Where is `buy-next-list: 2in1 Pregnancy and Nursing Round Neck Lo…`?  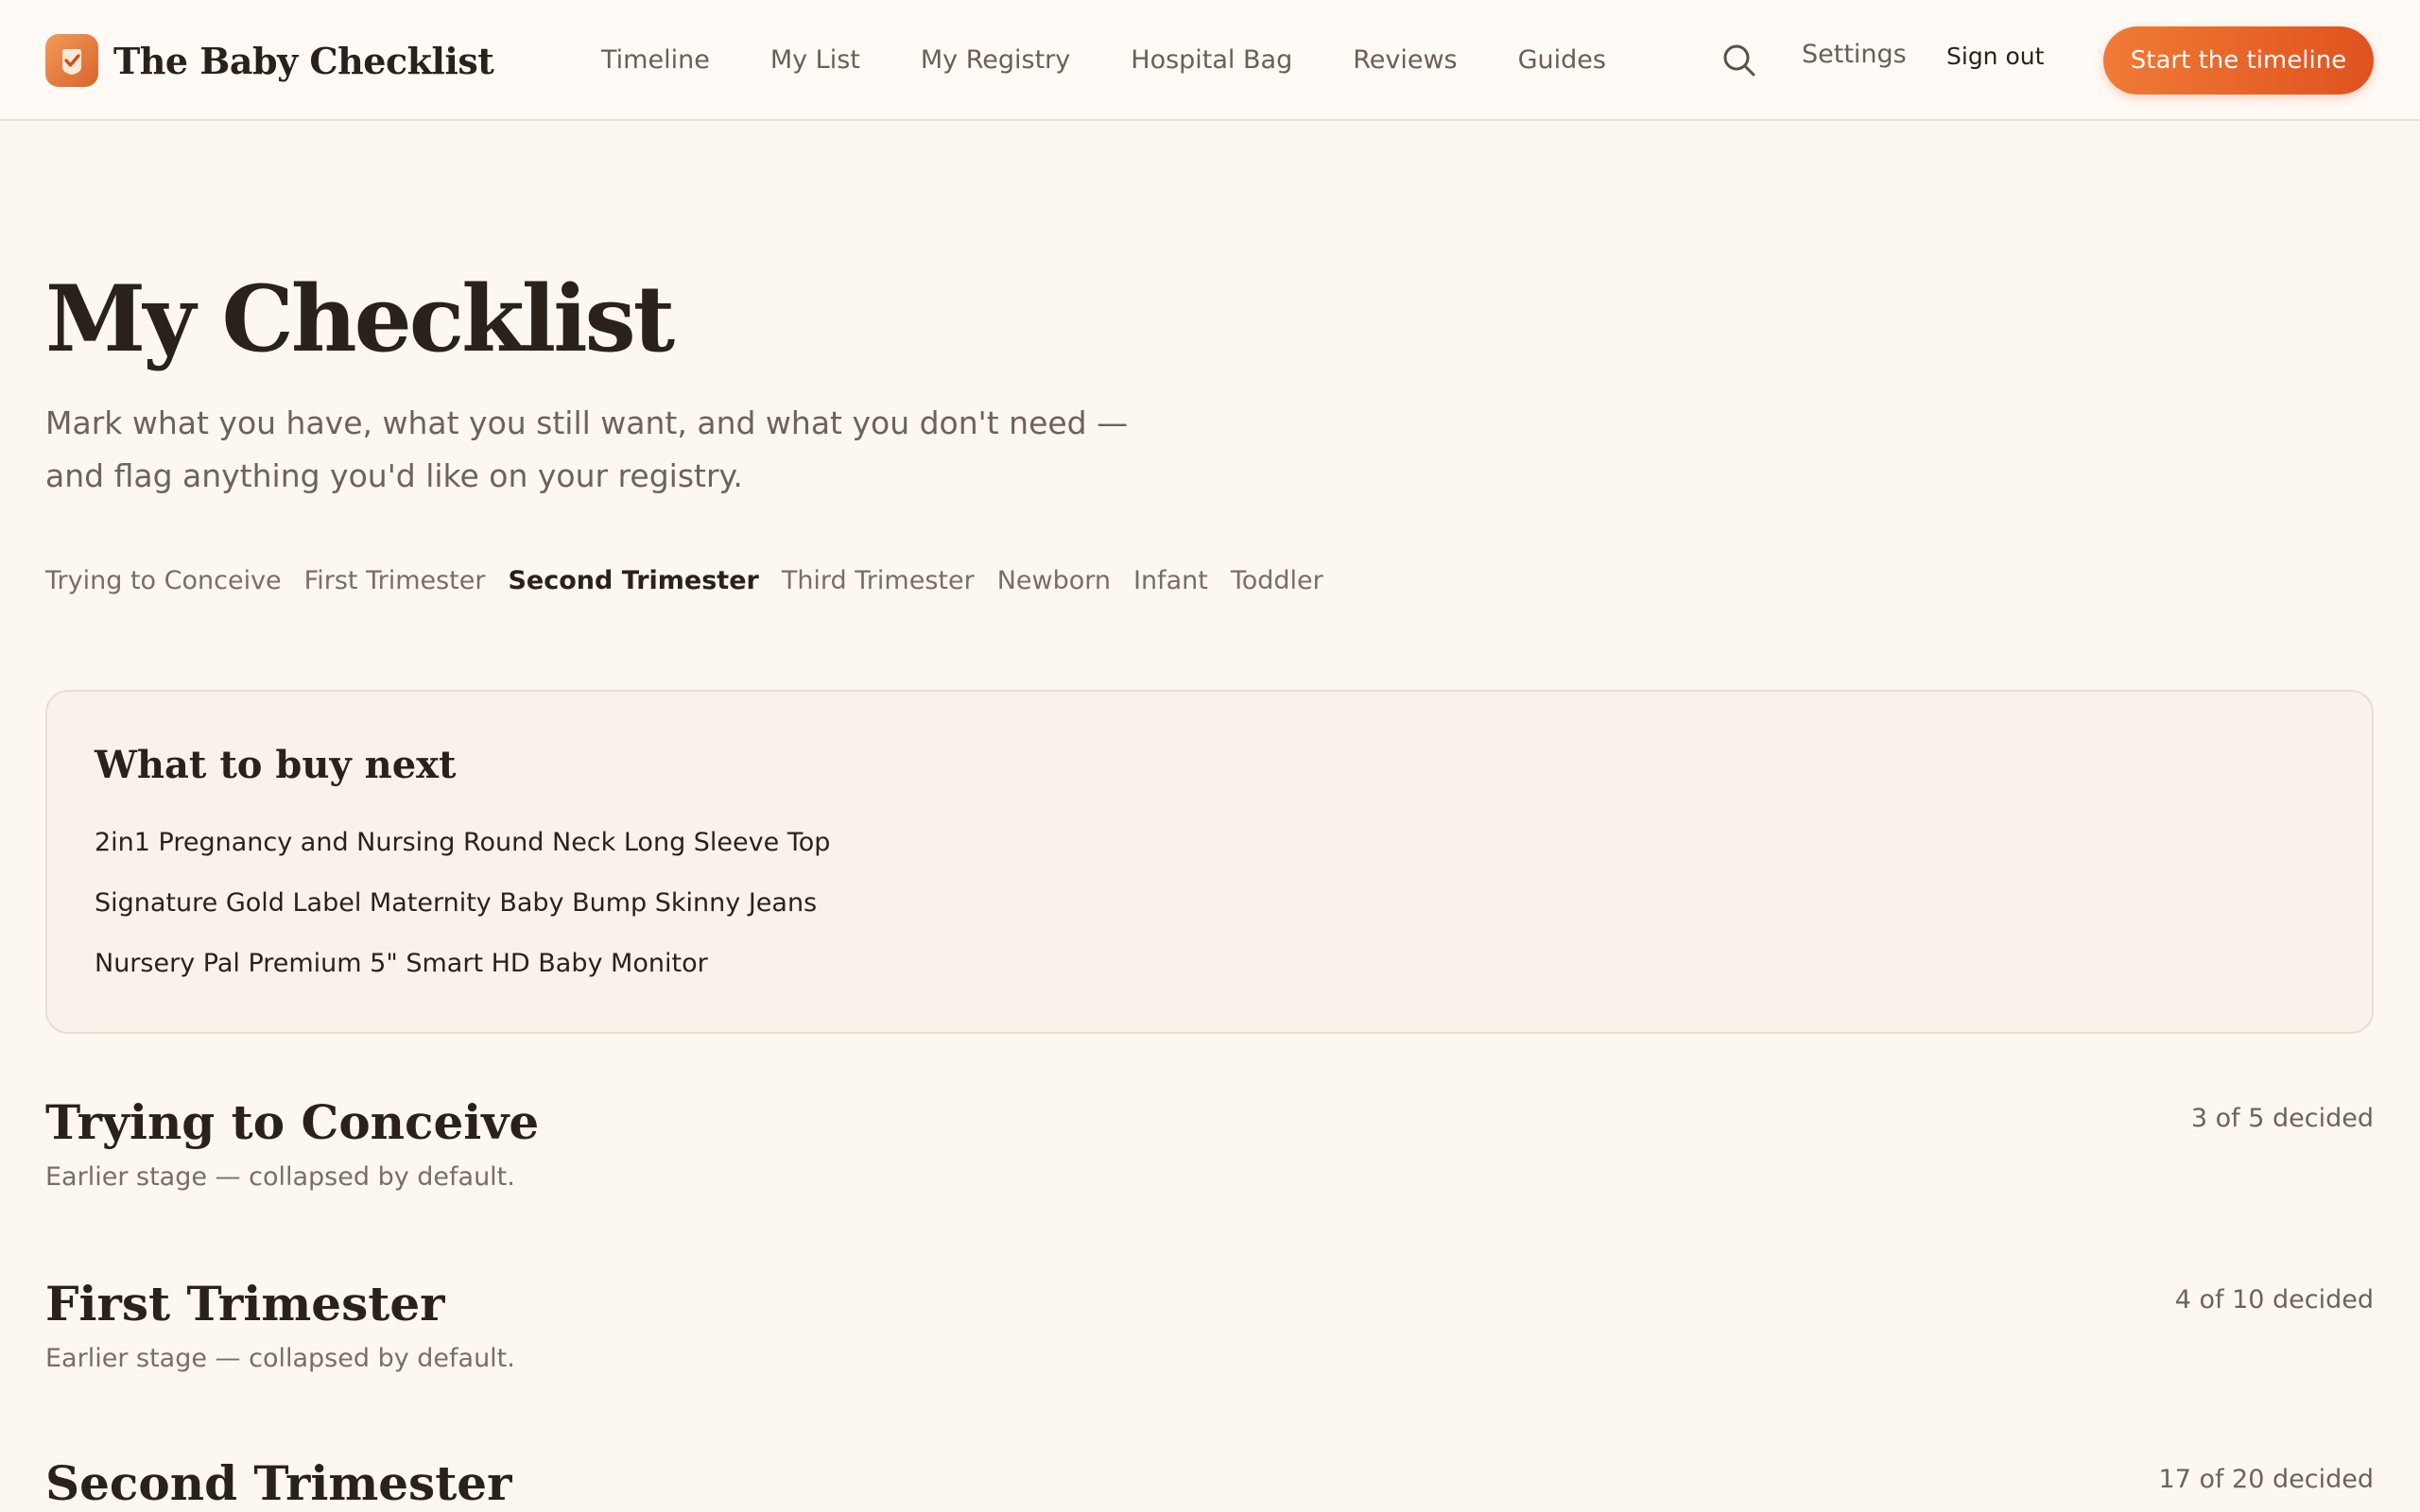
buy-next-list: 2in1 Pregnancy and Nursing Round Neck Lo… is located at coordinates (462, 914).